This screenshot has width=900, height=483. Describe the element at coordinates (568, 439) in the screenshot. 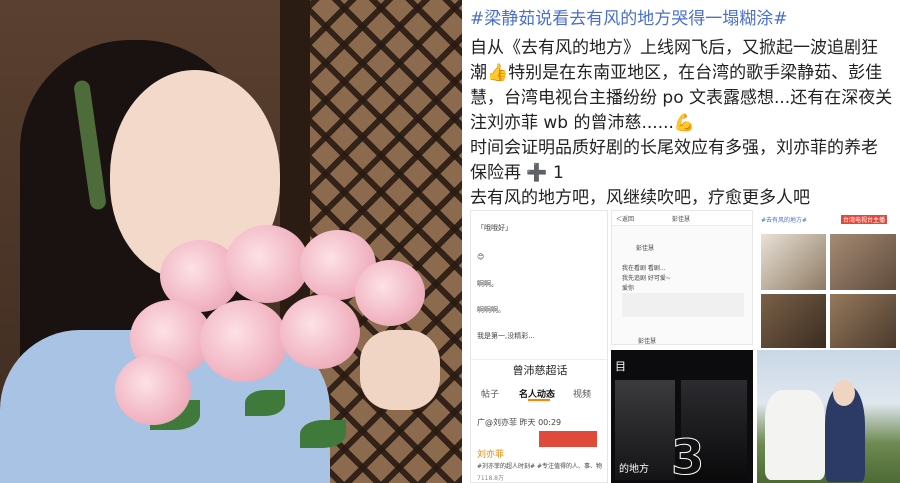

I see `red-tag` at that location.